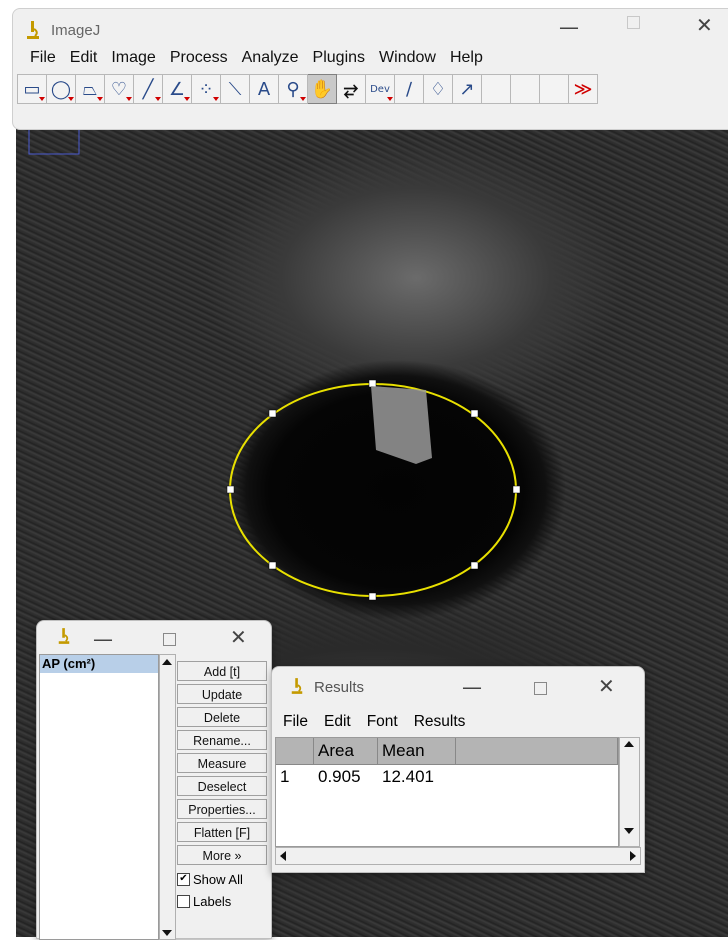 This screenshot has height=940, width=728. What do you see at coordinates (401, 425) in the screenshot?
I see `eye-reflection` at bounding box center [401, 425].